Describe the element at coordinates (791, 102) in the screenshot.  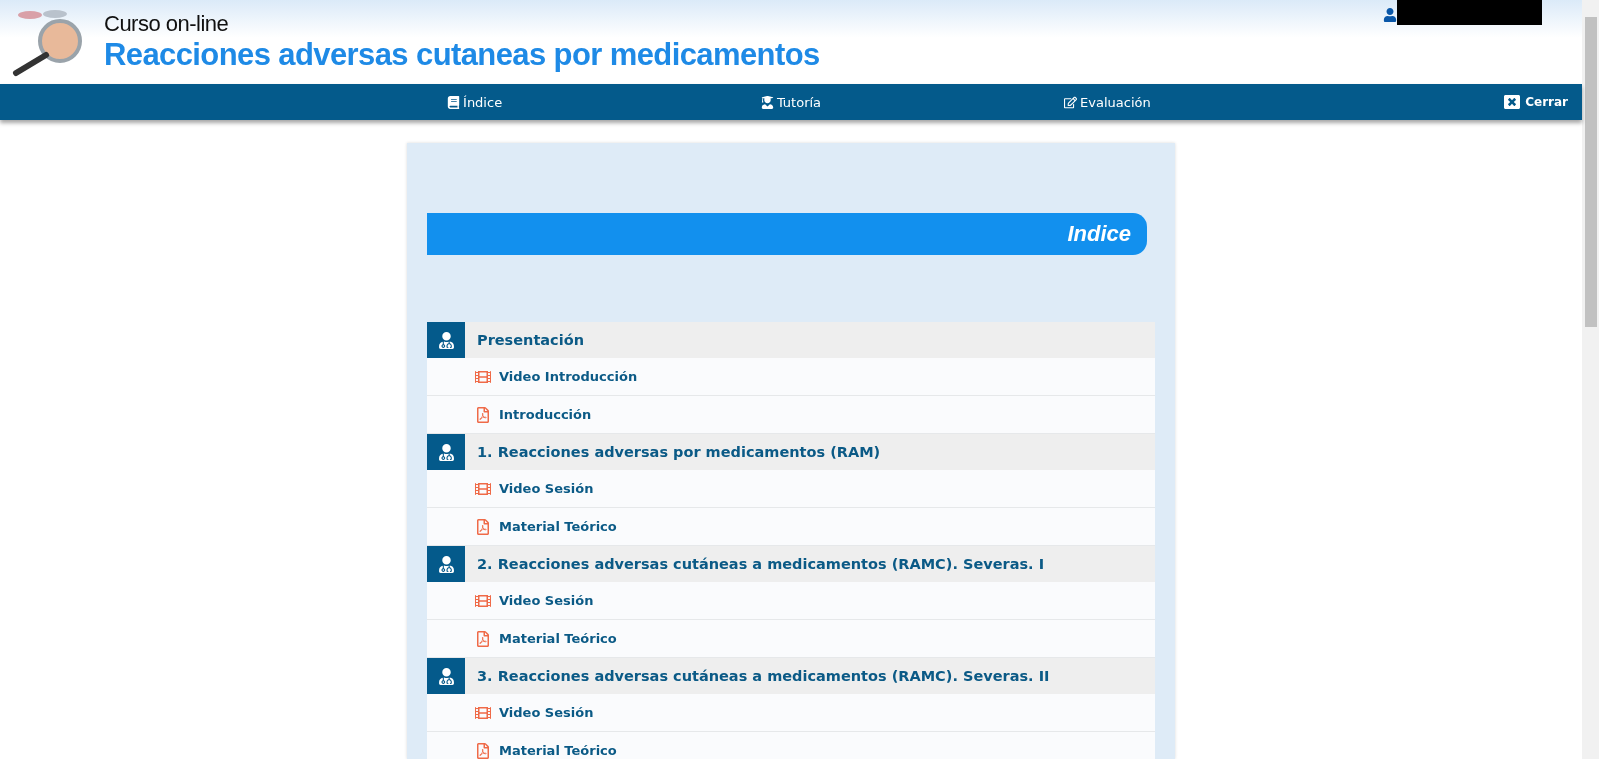
I see `nav-link: Tutoría` at that location.